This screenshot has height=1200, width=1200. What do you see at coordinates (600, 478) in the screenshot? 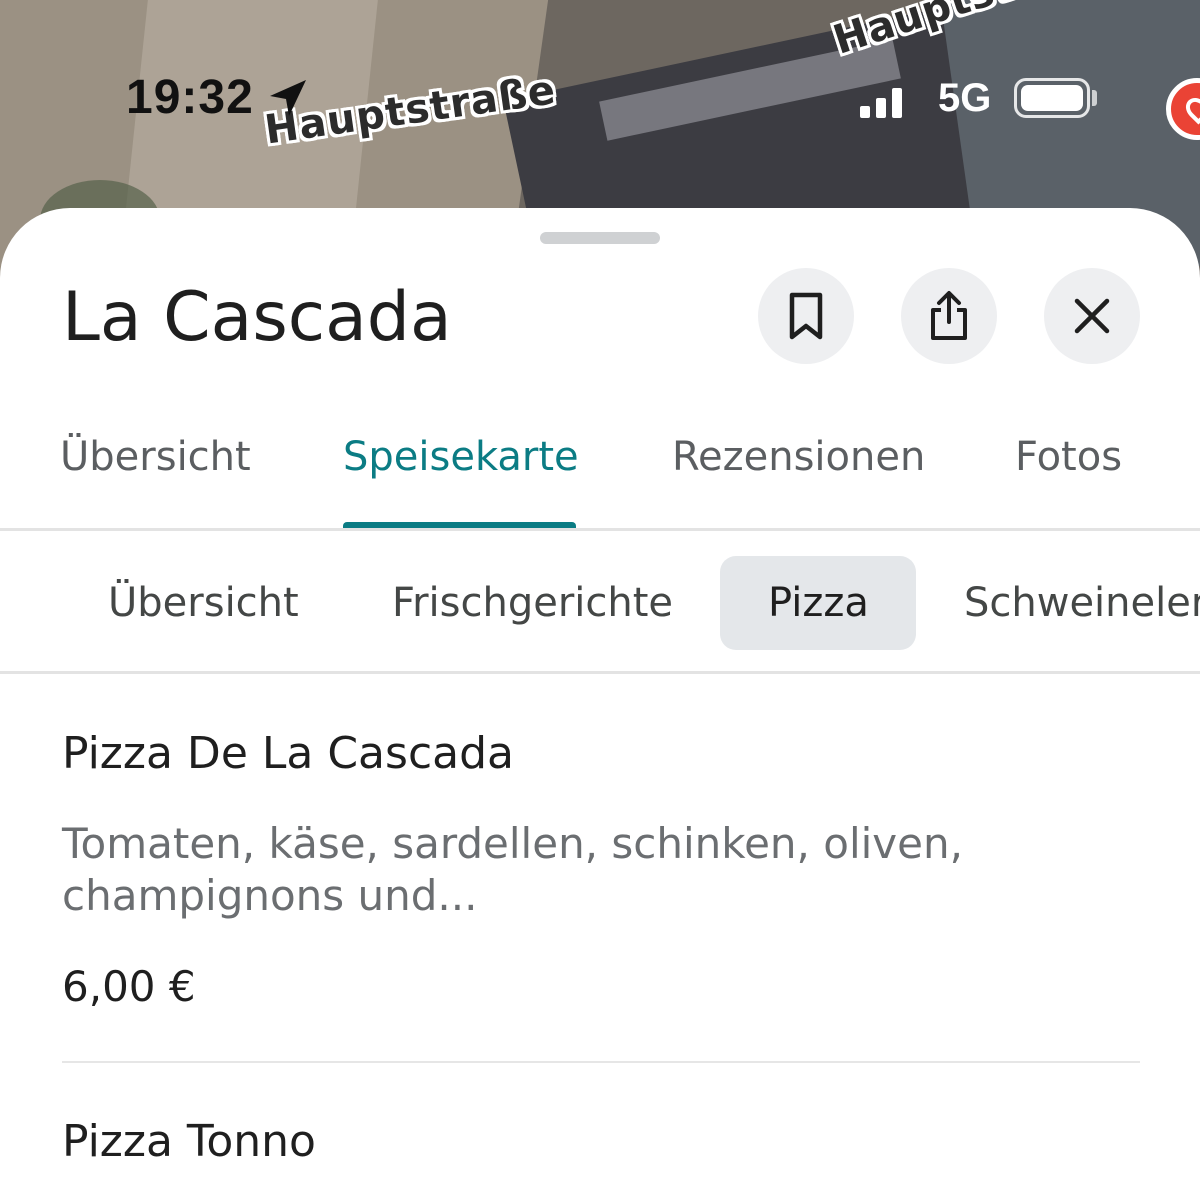
I see `place-tabs: Übersicht Speisekarte Rezensionen Fotos` at bounding box center [600, 478].